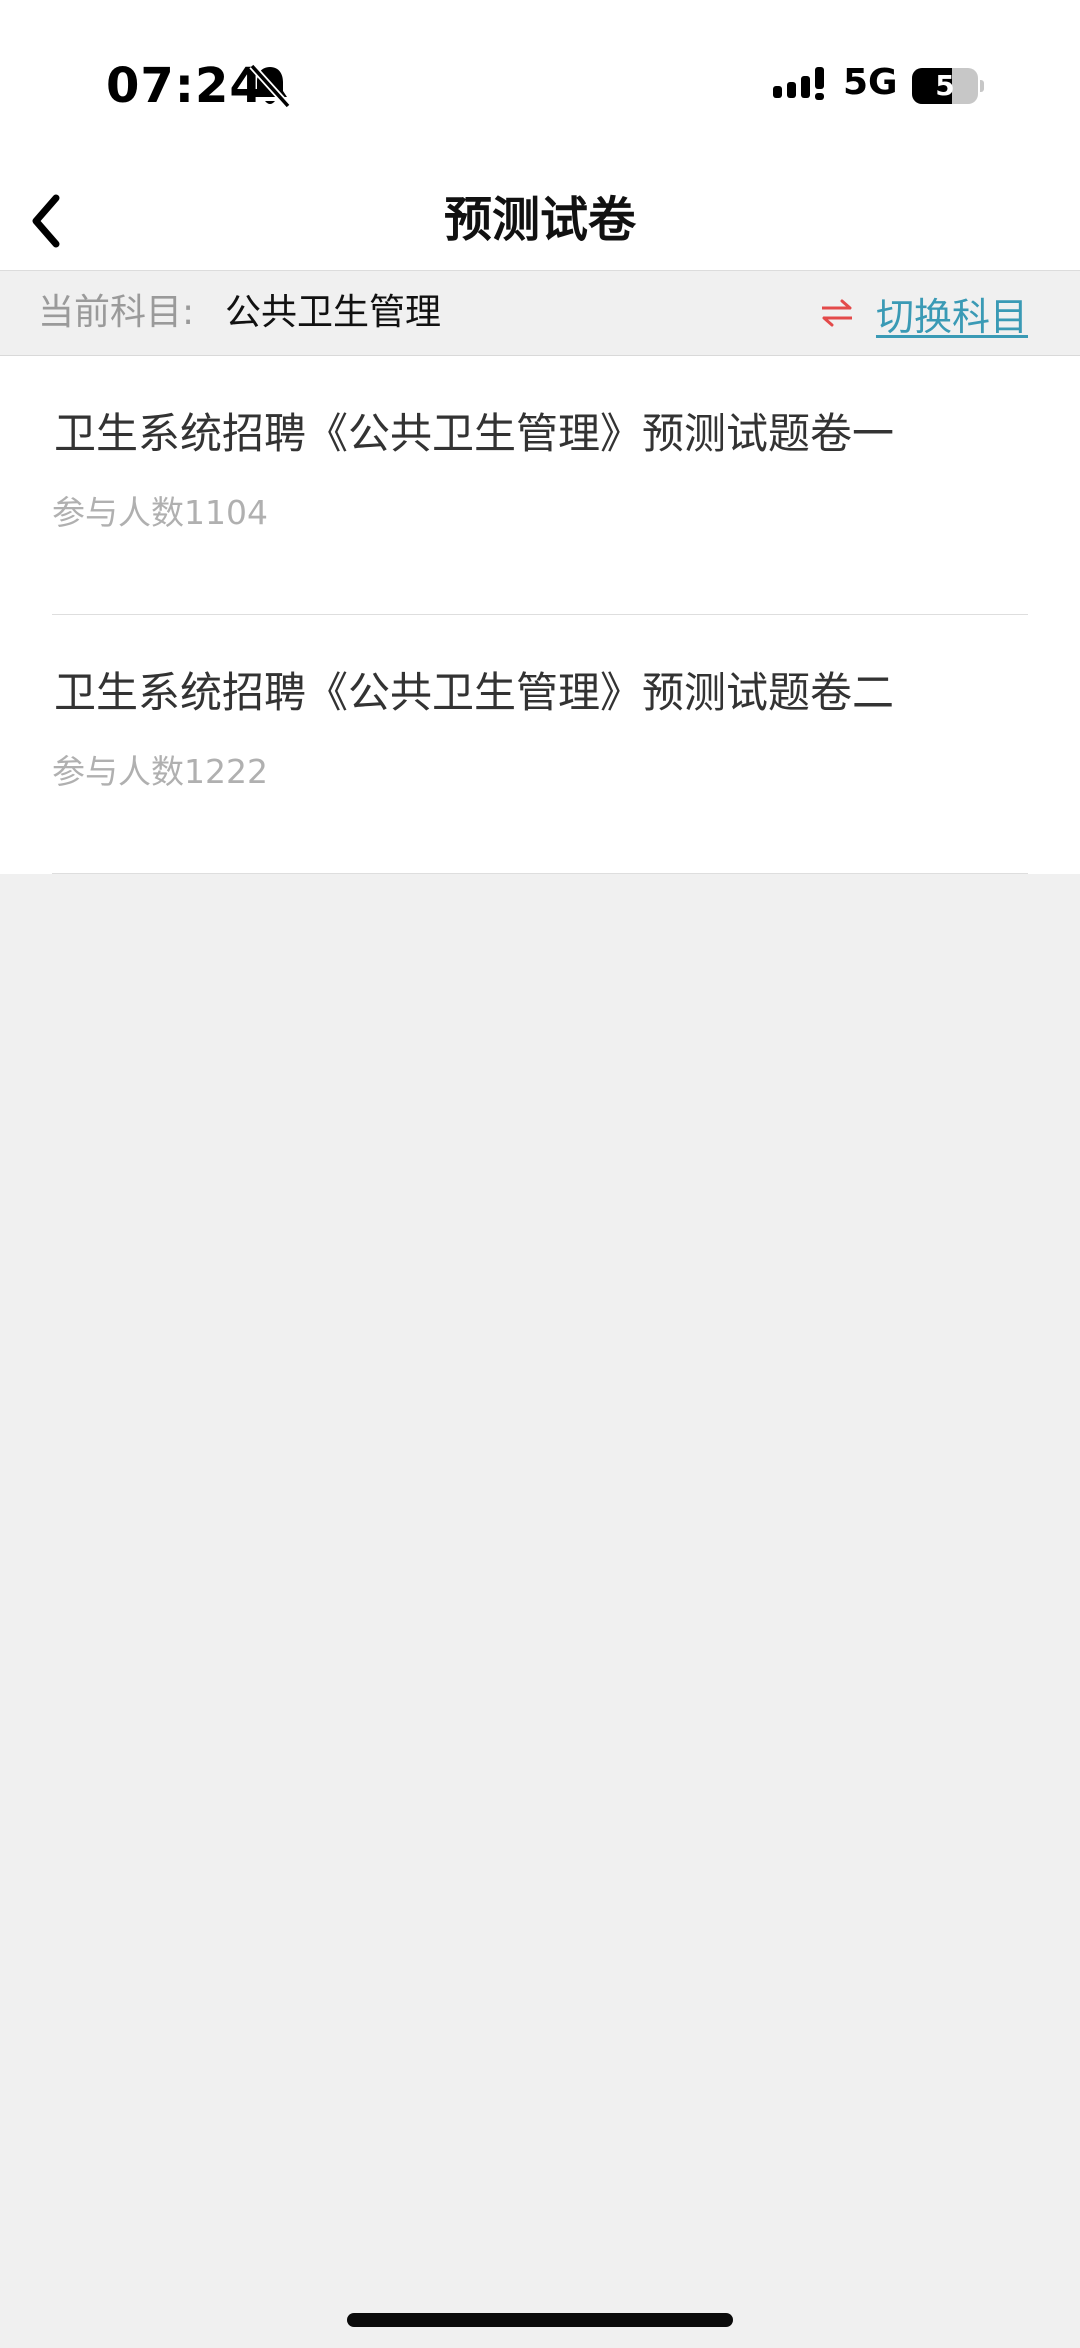 The height and width of the screenshot is (2348, 1080). I want to click on signal-icon, so click(798, 83).